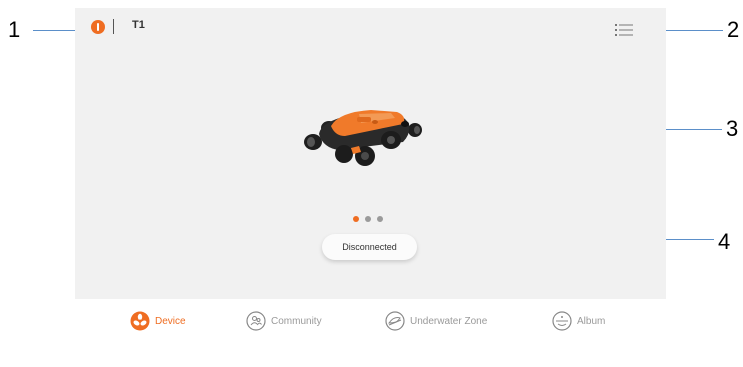  What do you see at coordinates (296, 321) in the screenshot?
I see `tab-community-label: Community` at bounding box center [296, 321].